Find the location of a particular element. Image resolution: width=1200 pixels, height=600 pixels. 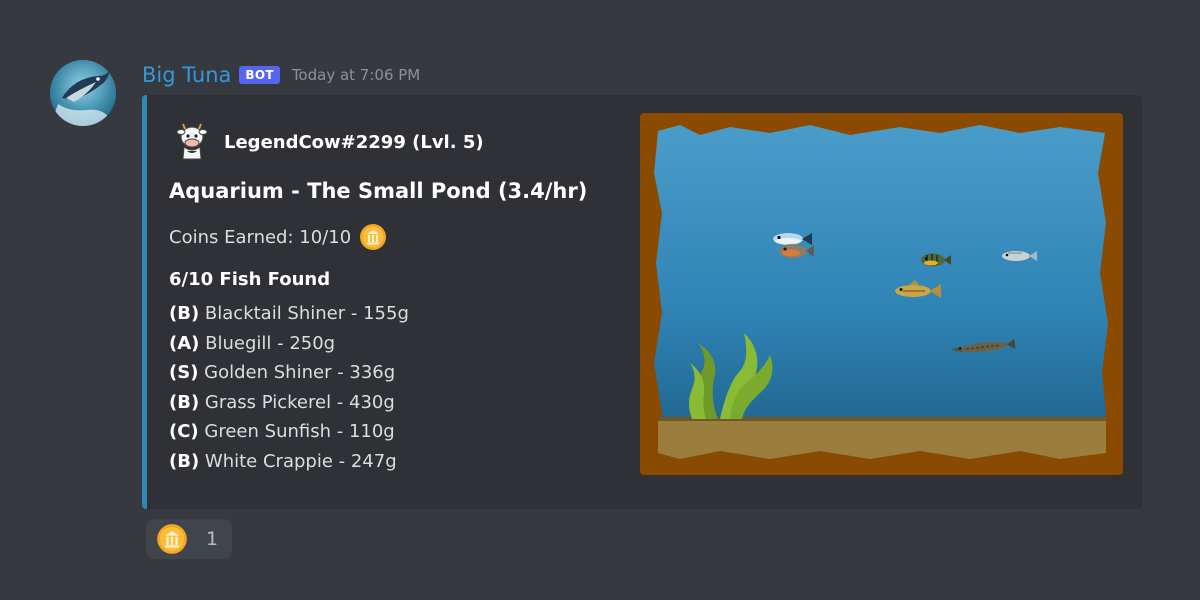

tuna-avatar-icon is located at coordinates (83, 93).